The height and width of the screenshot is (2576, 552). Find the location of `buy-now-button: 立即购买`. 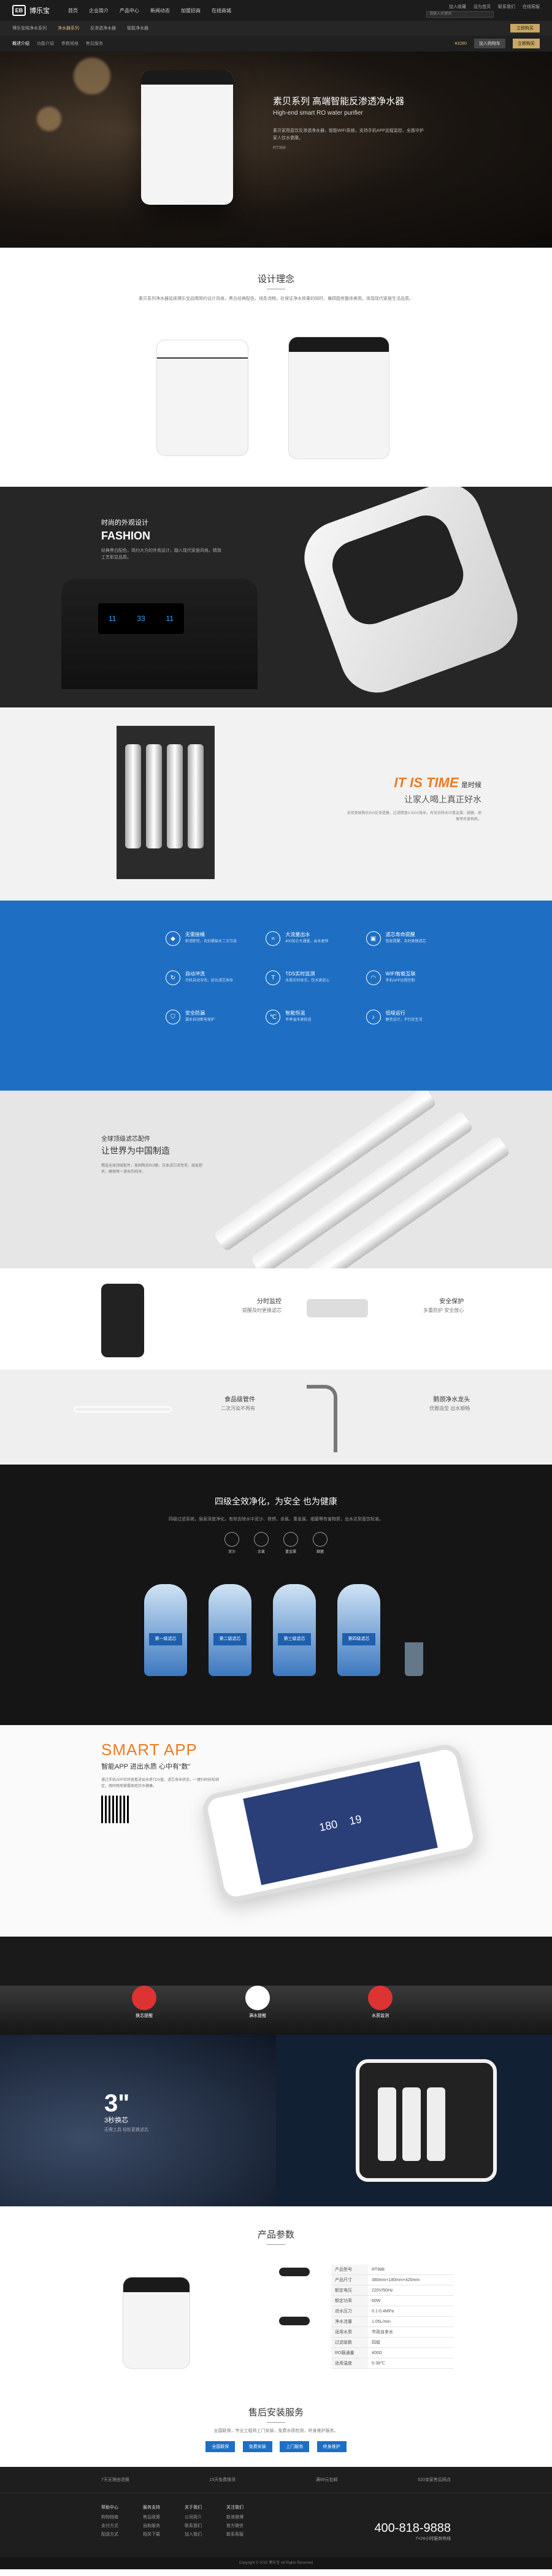

buy-now-button: 立即购买 is located at coordinates (526, 43).